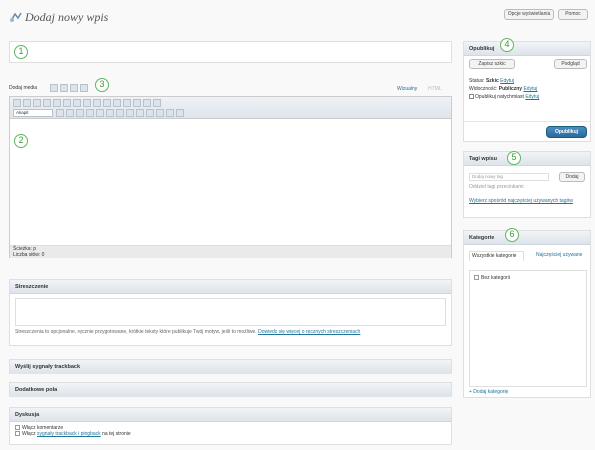 This screenshot has height=450, width=595. What do you see at coordinates (97, 103) in the screenshot?
I see `align-right-icon` at bounding box center [97, 103].